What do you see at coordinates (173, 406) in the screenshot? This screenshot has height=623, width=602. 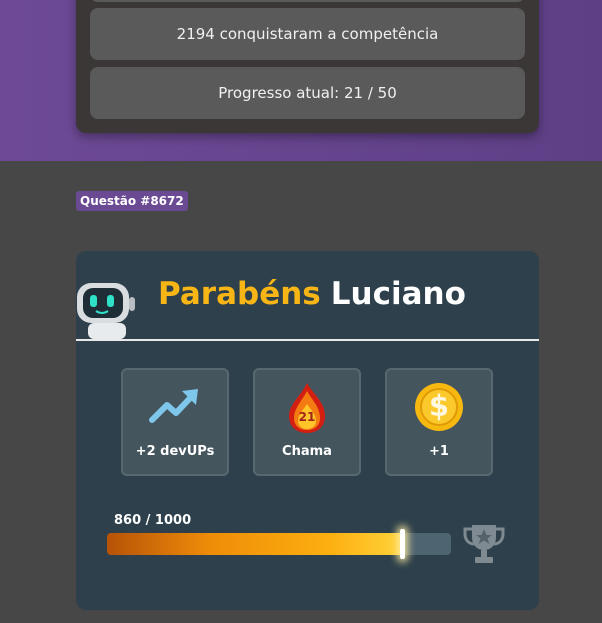 I see `trending-up-icon` at bounding box center [173, 406].